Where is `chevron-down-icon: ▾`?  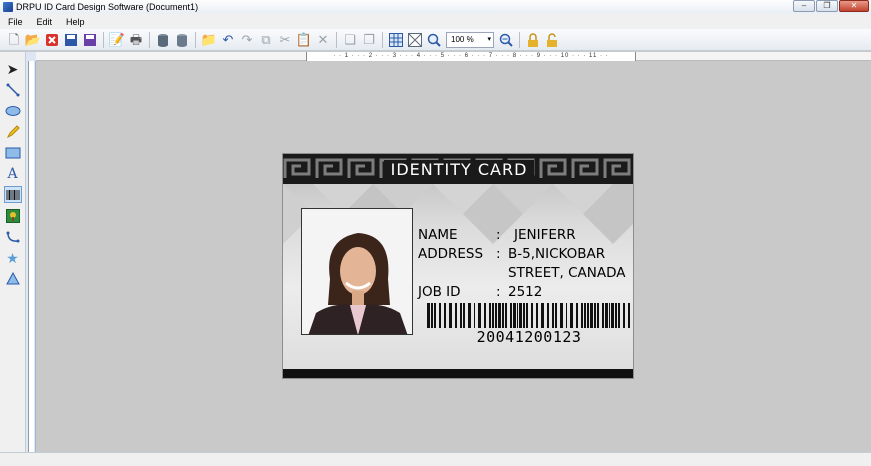 chevron-down-icon: ▾ is located at coordinates (489, 39).